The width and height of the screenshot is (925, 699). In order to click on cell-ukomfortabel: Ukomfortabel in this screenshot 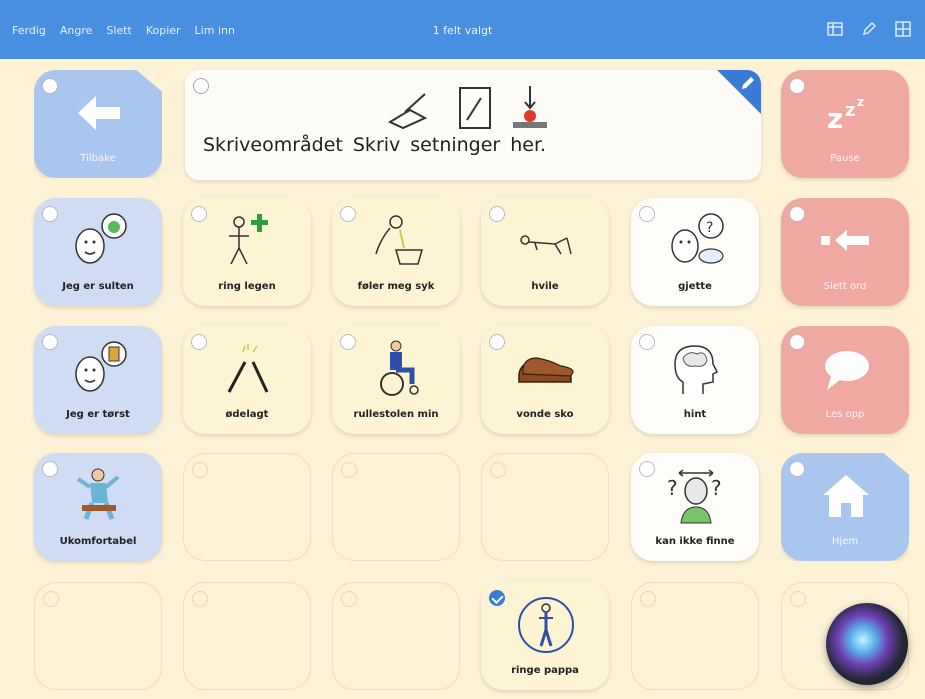, I will do `click(98, 507)`.